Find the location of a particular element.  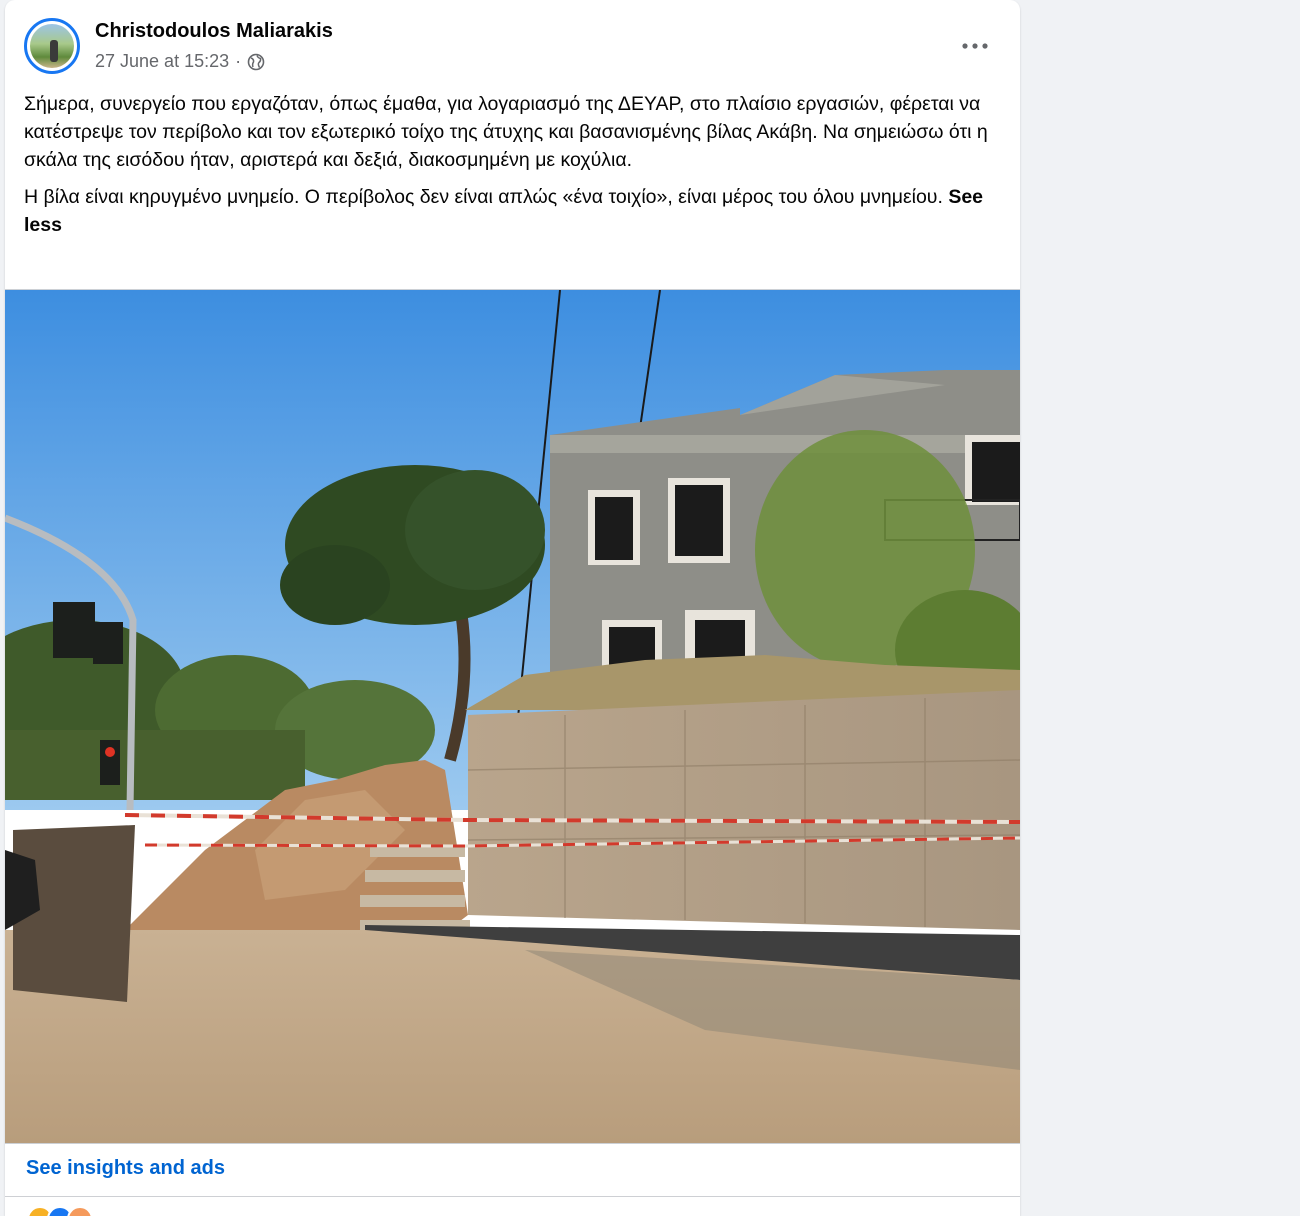

avatar-image is located at coordinates (52, 46).